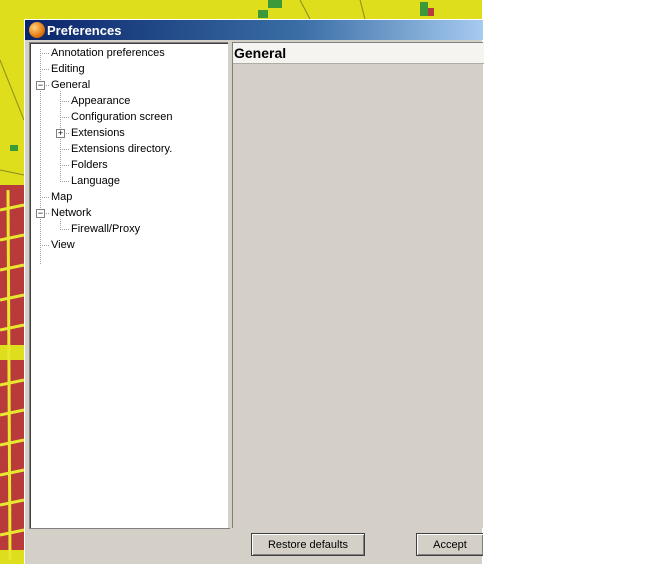 The image size is (668, 564). What do you see at coordinates (122, 117) in the screenshot?
I see `tree-item-configuration-screen: Configuration screen` at bounding box center [122, 117].